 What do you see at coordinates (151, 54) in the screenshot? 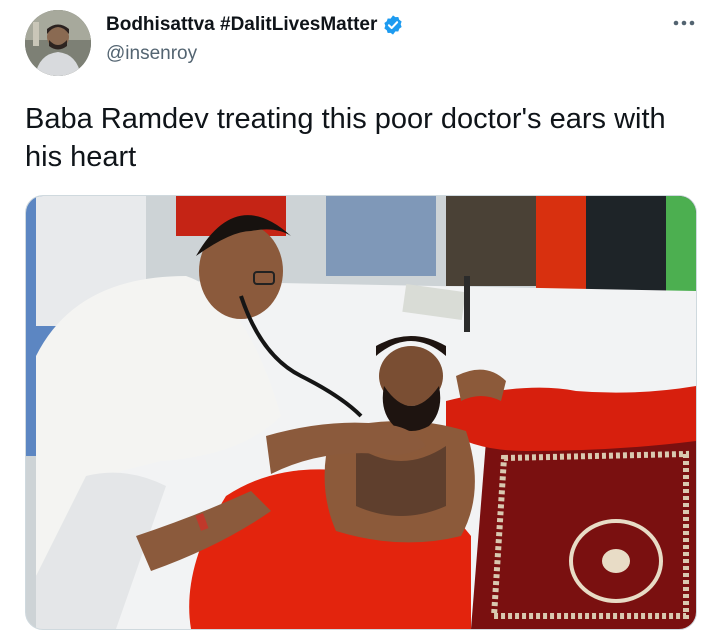
I see `author-handle: @insenroy` at bounding box center [151, 54].